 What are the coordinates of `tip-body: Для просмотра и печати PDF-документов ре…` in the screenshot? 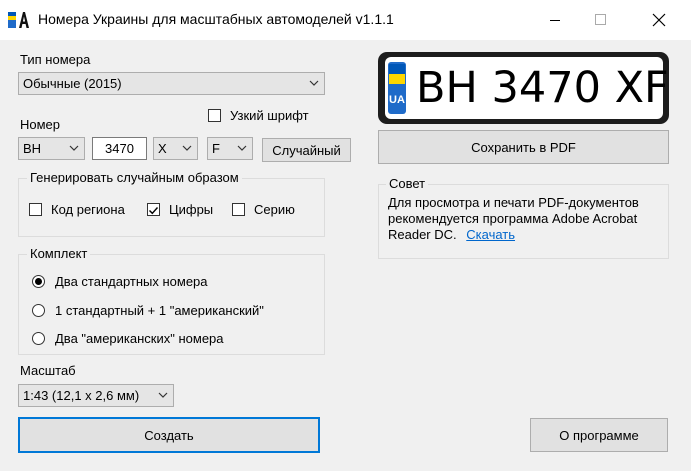 It's located at (526, 219).